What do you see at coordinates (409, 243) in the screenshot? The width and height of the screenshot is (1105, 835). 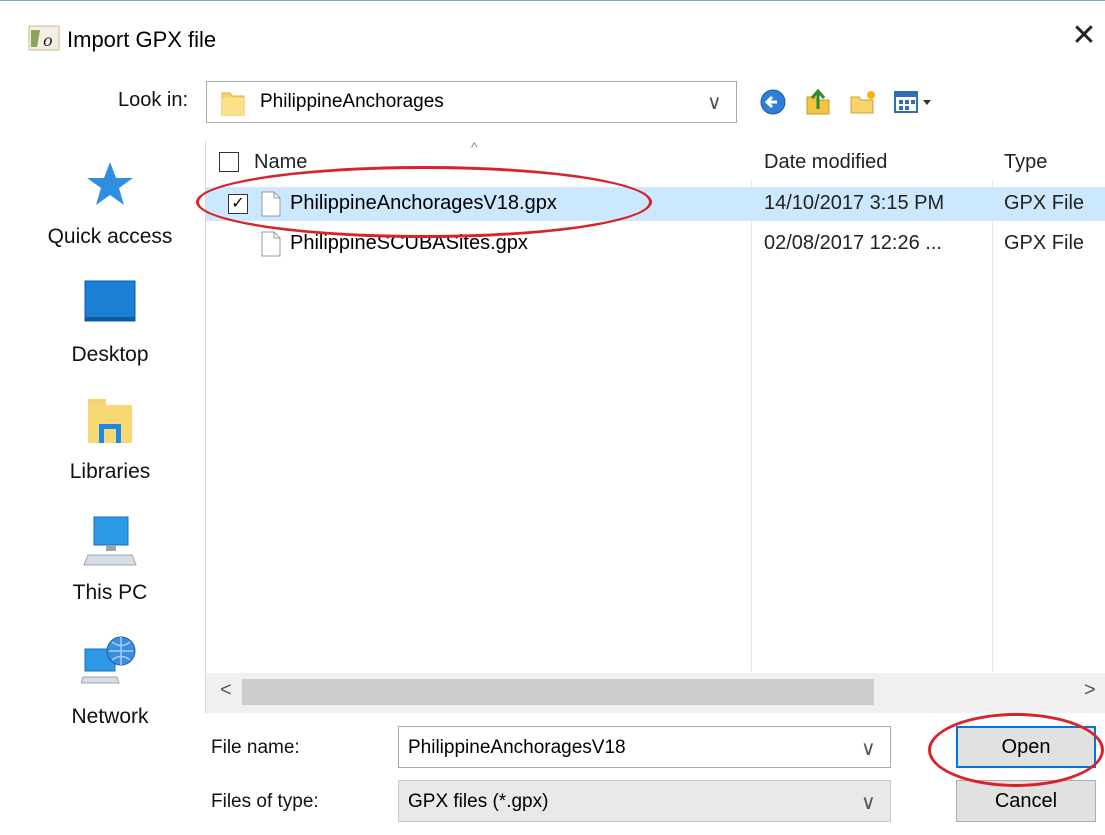 I see `file-name: PhilippineSCUBASites.gpx` at bounding box center [409, 243].